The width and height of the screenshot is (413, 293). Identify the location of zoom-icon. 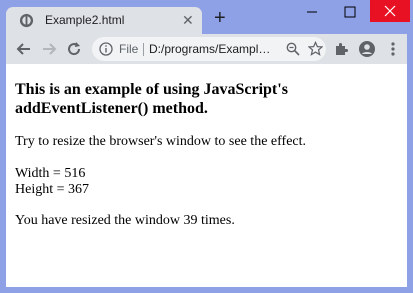
(293, 49).